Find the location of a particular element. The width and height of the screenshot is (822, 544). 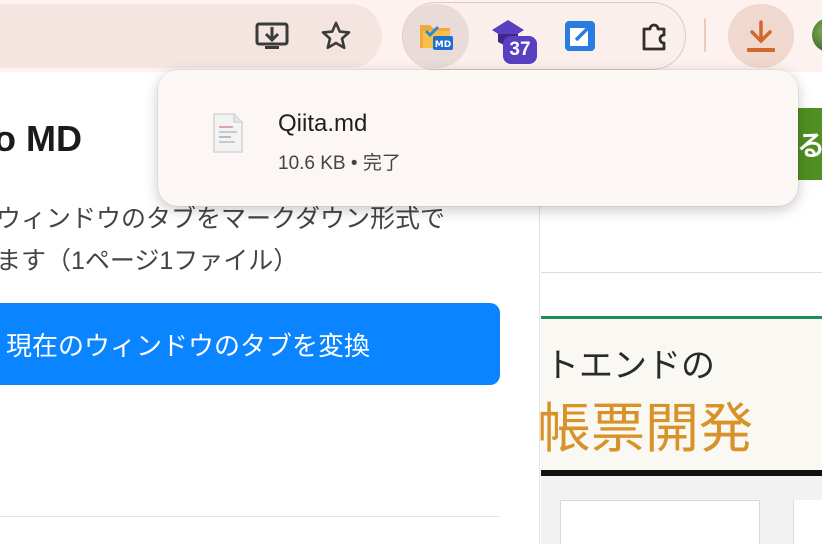

convert-tabs-button: 現在のウィンドウのタブを変換 is located at coordinates (250, 344).